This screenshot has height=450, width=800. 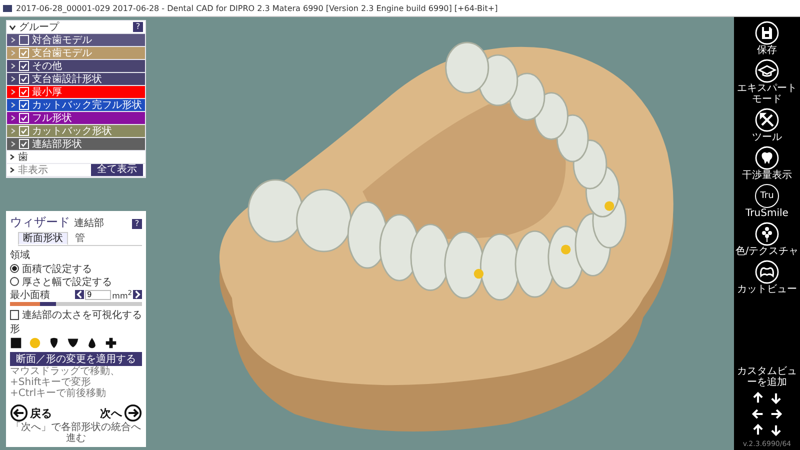 What do you see at coordinates (79, 294) in the screenshot?
I see `decrease-button` at bounding box center [79, 294].